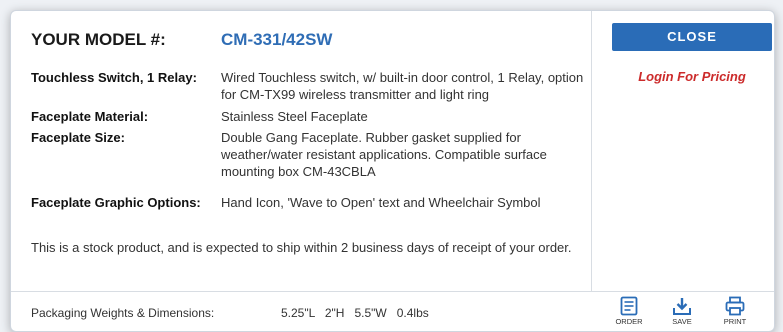 The width and height of the screenshot is (783, 332). What do you see at coordinates (682, 321) in the screenshot?
I see `save-label: SAVE` at bounding box center [682, 321].